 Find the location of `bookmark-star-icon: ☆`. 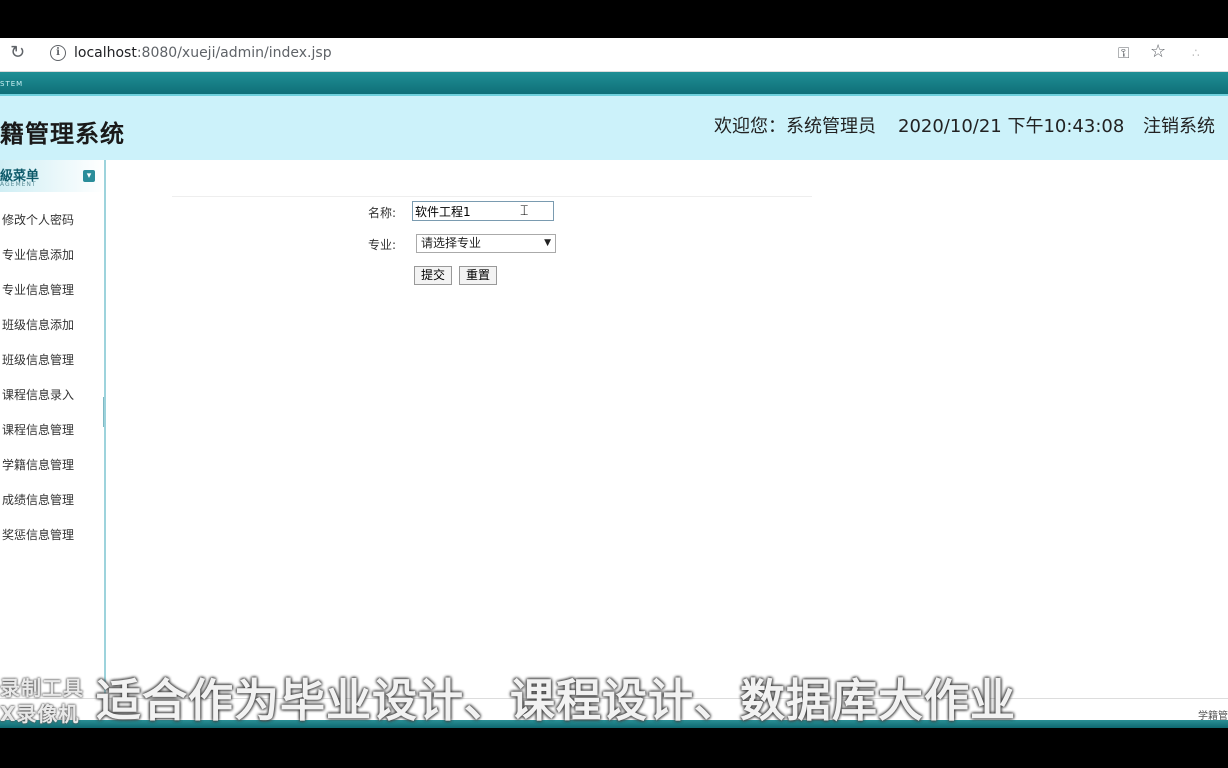

bookmark-star-icon: ☆ is located at coordinates (1158, 52).